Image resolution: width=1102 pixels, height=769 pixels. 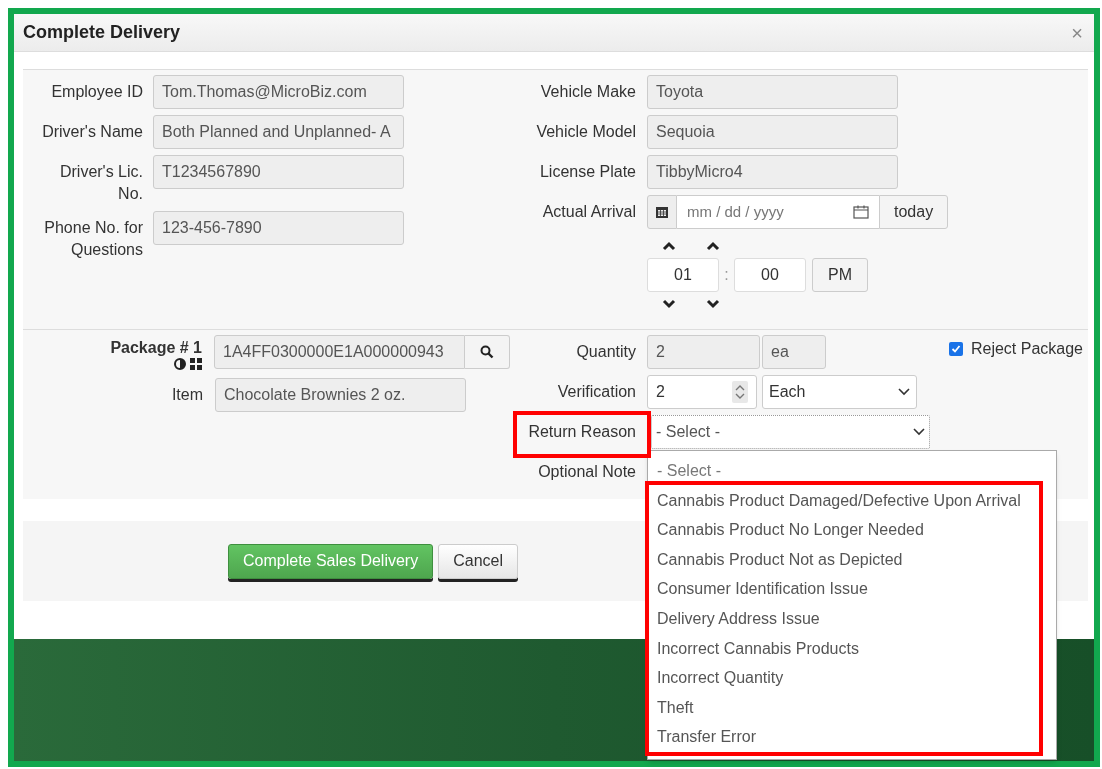 What do you see at coordinates (585, 132) in the screenshot?
I see `field-label: Vehicle Model` at bounding box center [585, 132].